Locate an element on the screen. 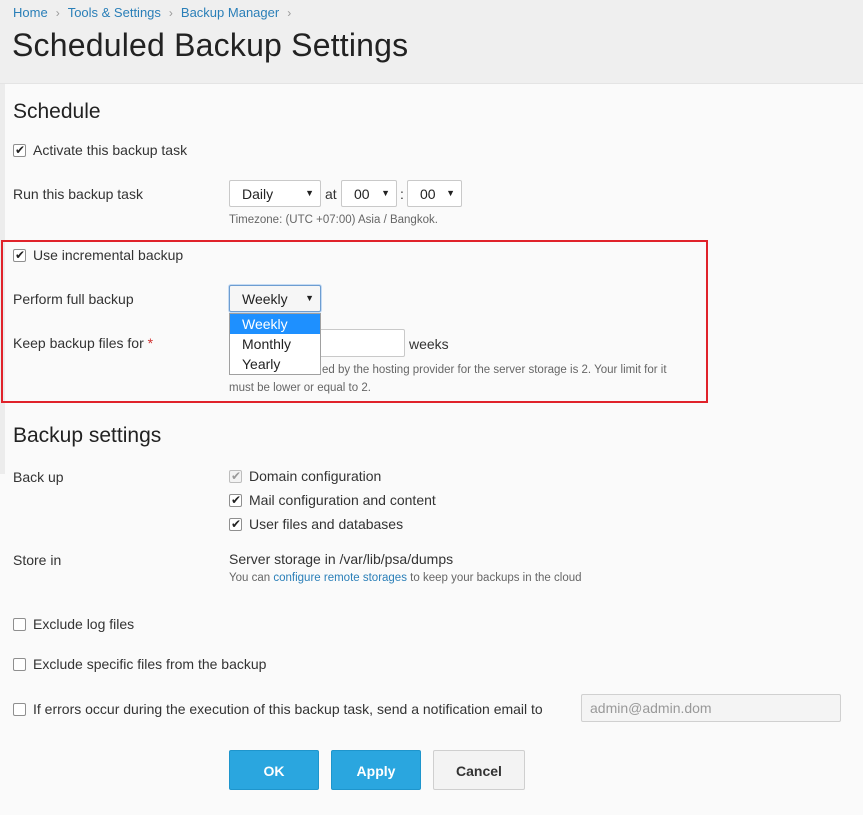 The image size is (863, 815). dropdown-option-weekly: Weekly is located at coordinates (275, 324).